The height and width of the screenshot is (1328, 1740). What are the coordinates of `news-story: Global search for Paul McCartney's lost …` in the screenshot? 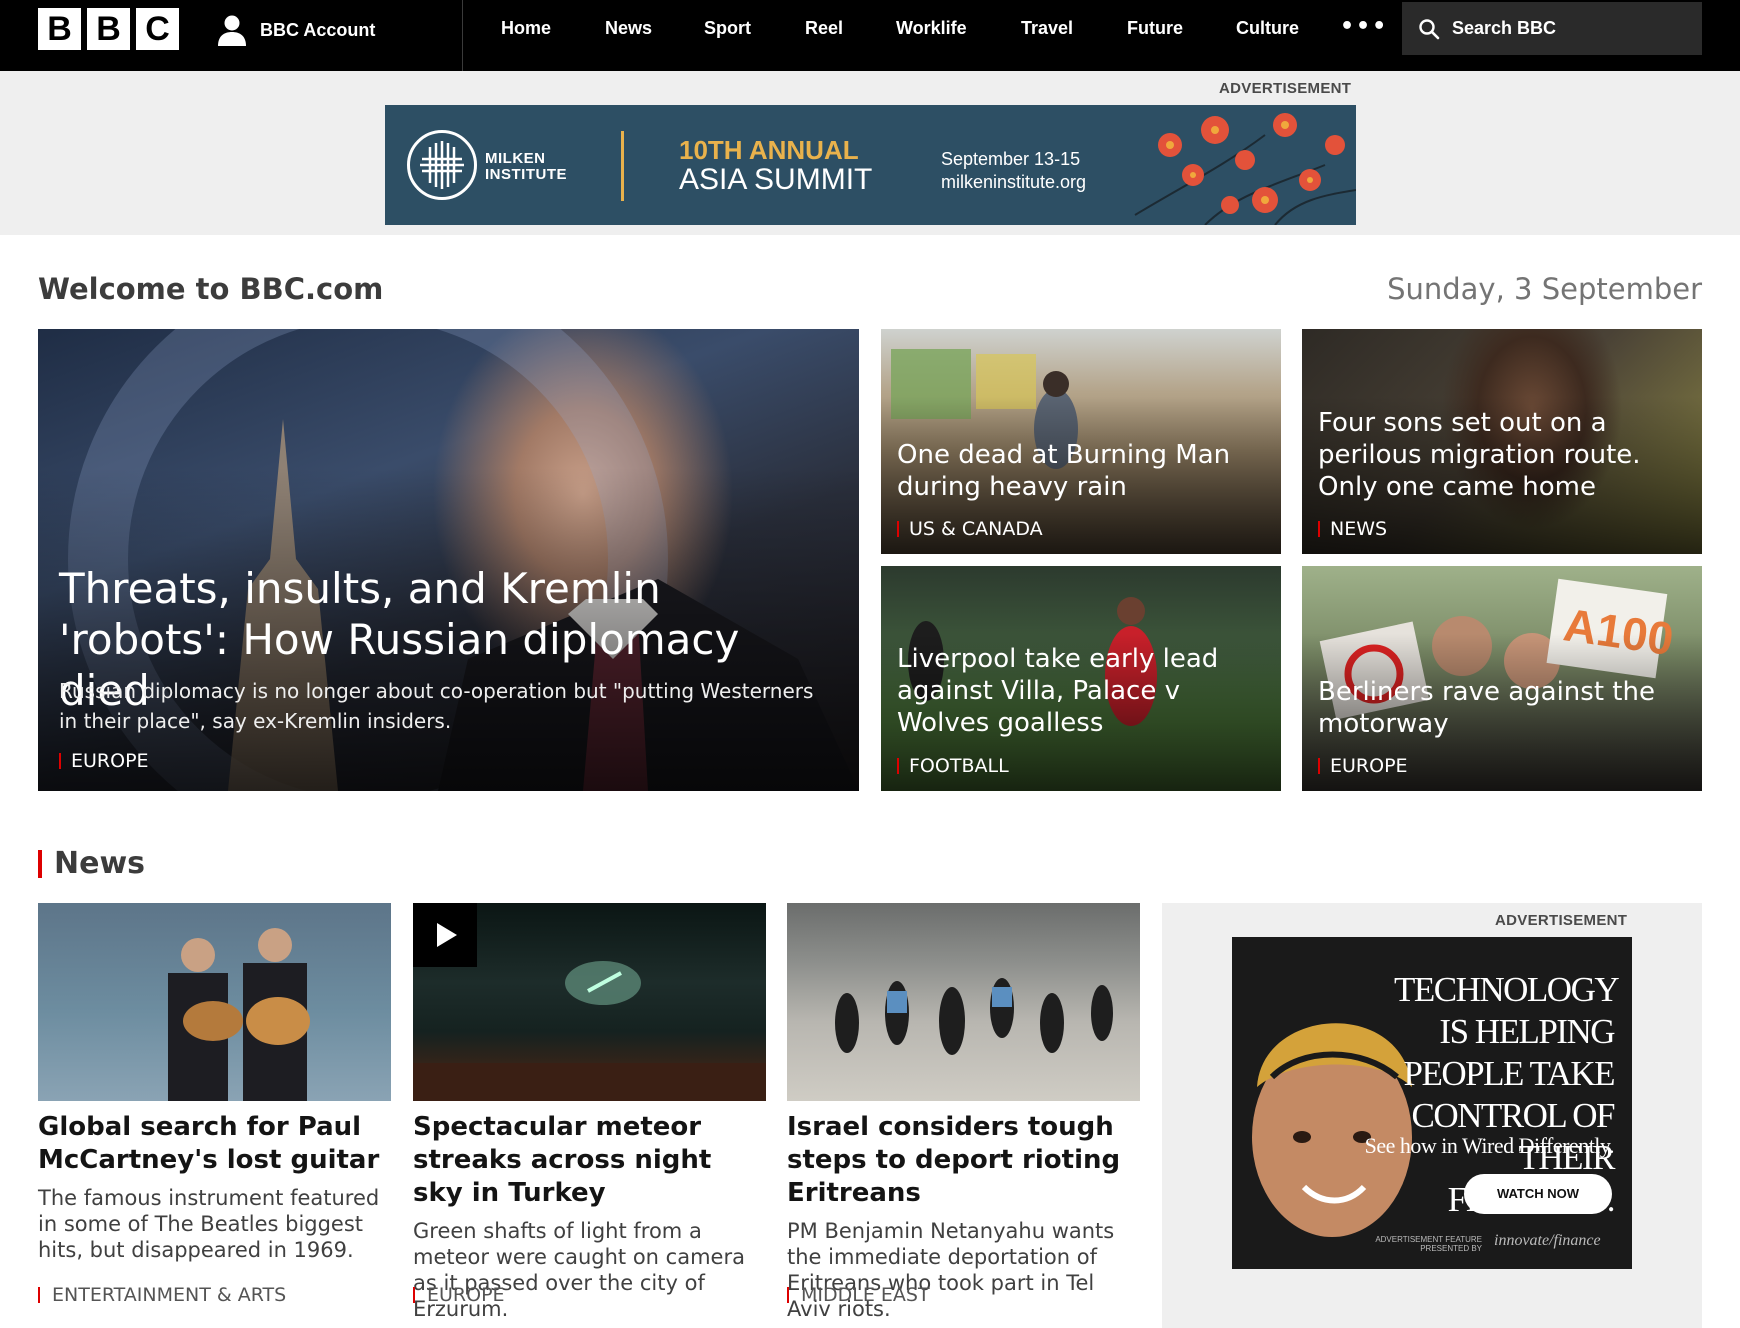 It's located at (214, 1104).